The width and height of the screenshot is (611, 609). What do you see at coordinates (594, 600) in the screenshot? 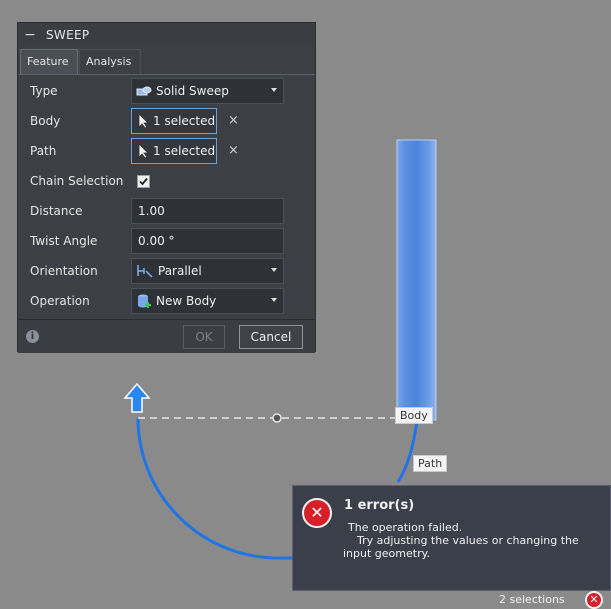
I see `clear-selection-icon: ✕` at bounding box center [594, 600].